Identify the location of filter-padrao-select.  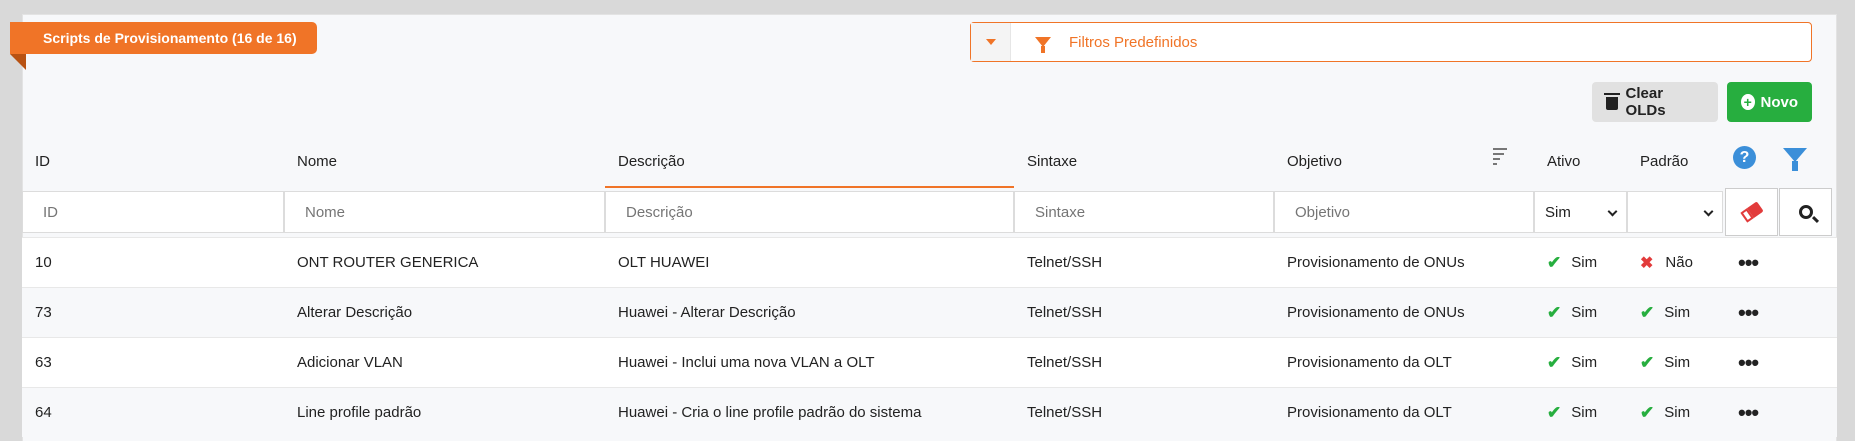
(1675, 212).